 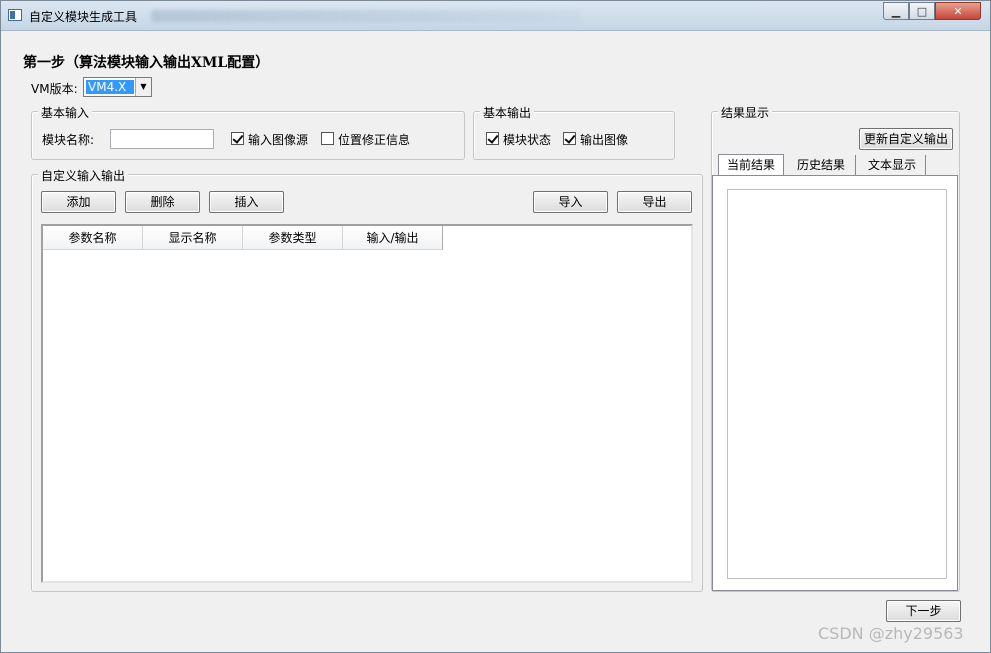 What do you see at coordinates (906, 139) in the screenshot?
I see `update-custom-output-button: 更新自定义输出` at bounding box center [906, 139].